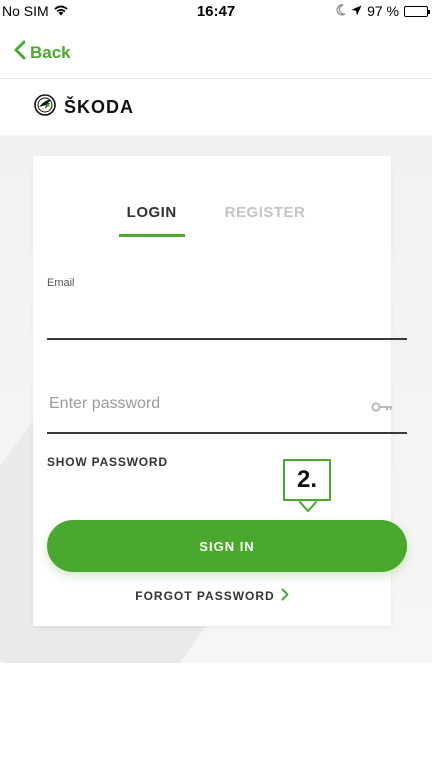 The width and height of the screenshot is (432, 773). I want to click on status-bar: No SIM 16:47 97 %, so click(216, 13).